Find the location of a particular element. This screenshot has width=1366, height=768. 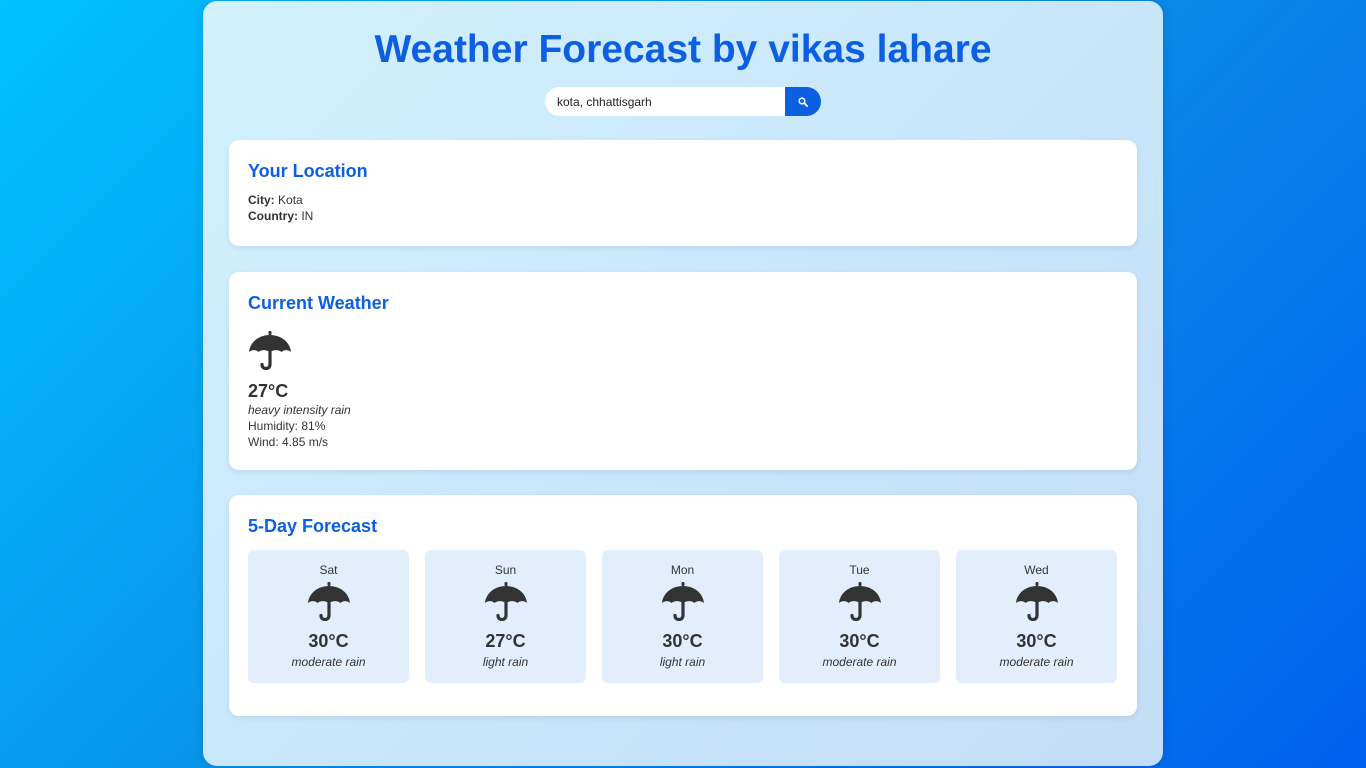

search-icon is located at coordinates (803, 101).